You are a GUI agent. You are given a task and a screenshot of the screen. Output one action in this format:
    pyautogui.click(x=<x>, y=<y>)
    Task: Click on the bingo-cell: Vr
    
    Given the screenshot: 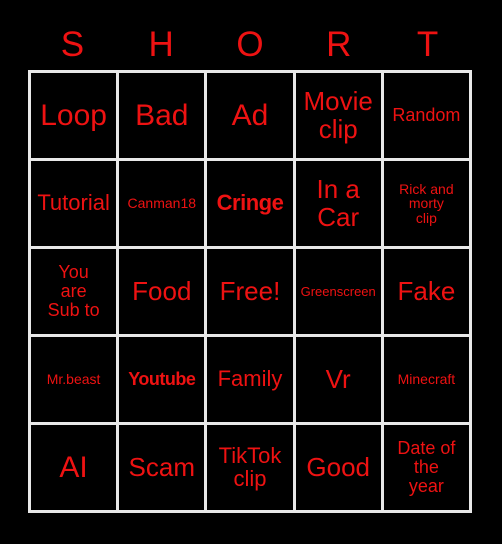 What is the action you would take?
    pyautogui.click(x=338, y=379)
    